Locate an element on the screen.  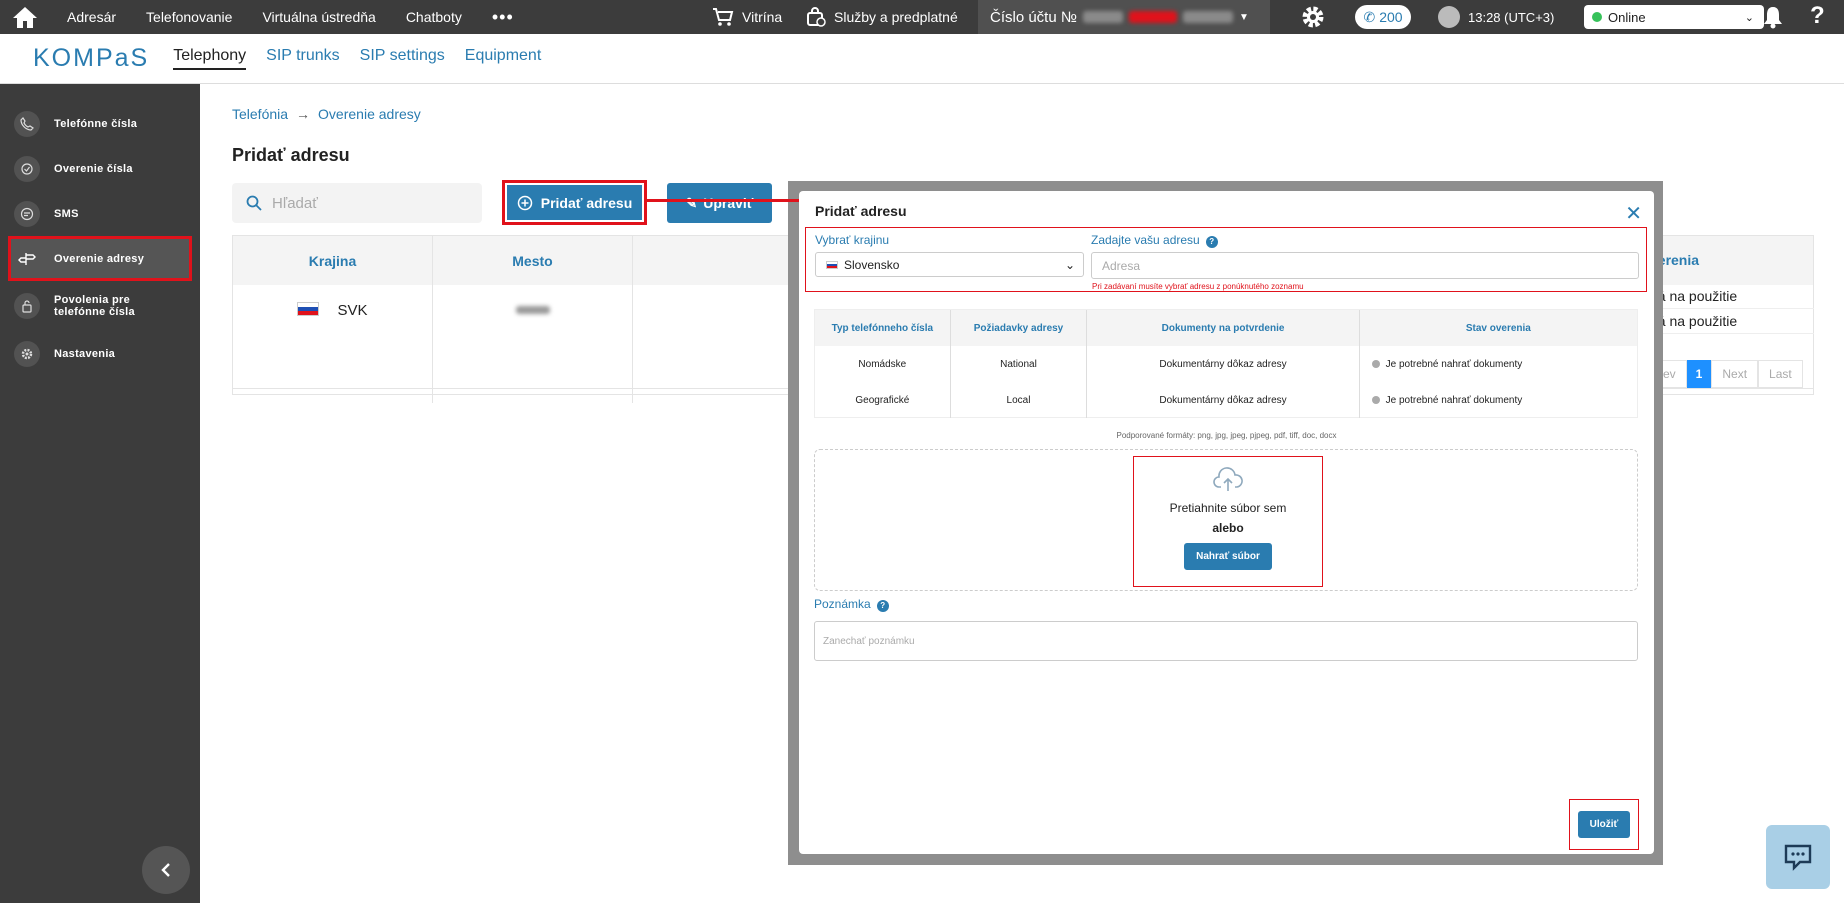
cloud-upload-icon is located at coordinates (1228, 479).